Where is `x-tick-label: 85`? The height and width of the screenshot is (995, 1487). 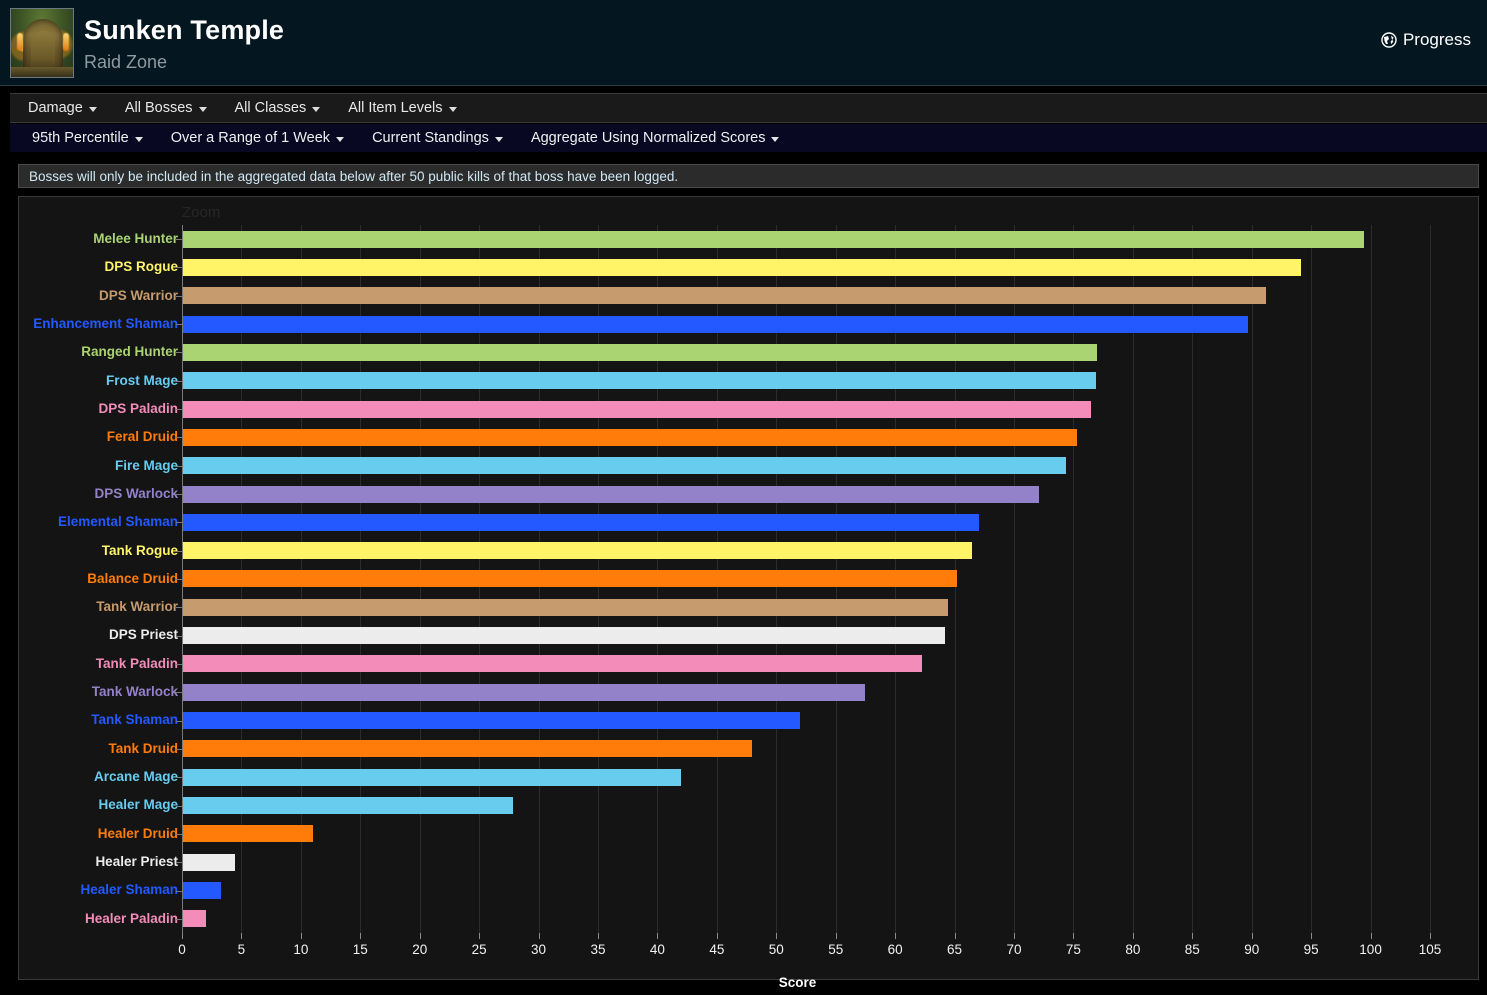 x-tick-label: 85 is located at coordinates (1192, 949).